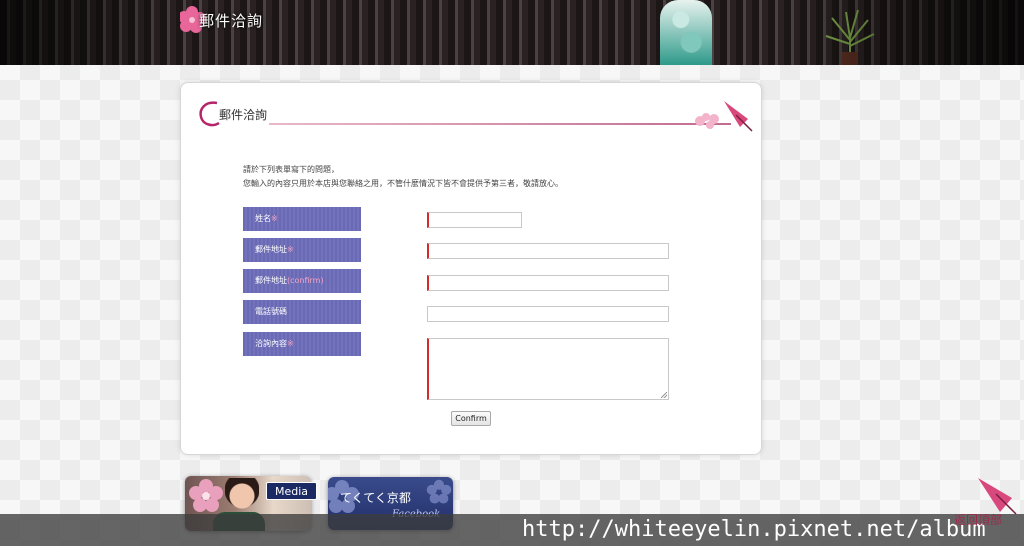 This screenshot has width=1024, height=546. Describe the element at coordinates (231, 21) in the screenshot. I see `header-title: 郵件洽詢` at that location.